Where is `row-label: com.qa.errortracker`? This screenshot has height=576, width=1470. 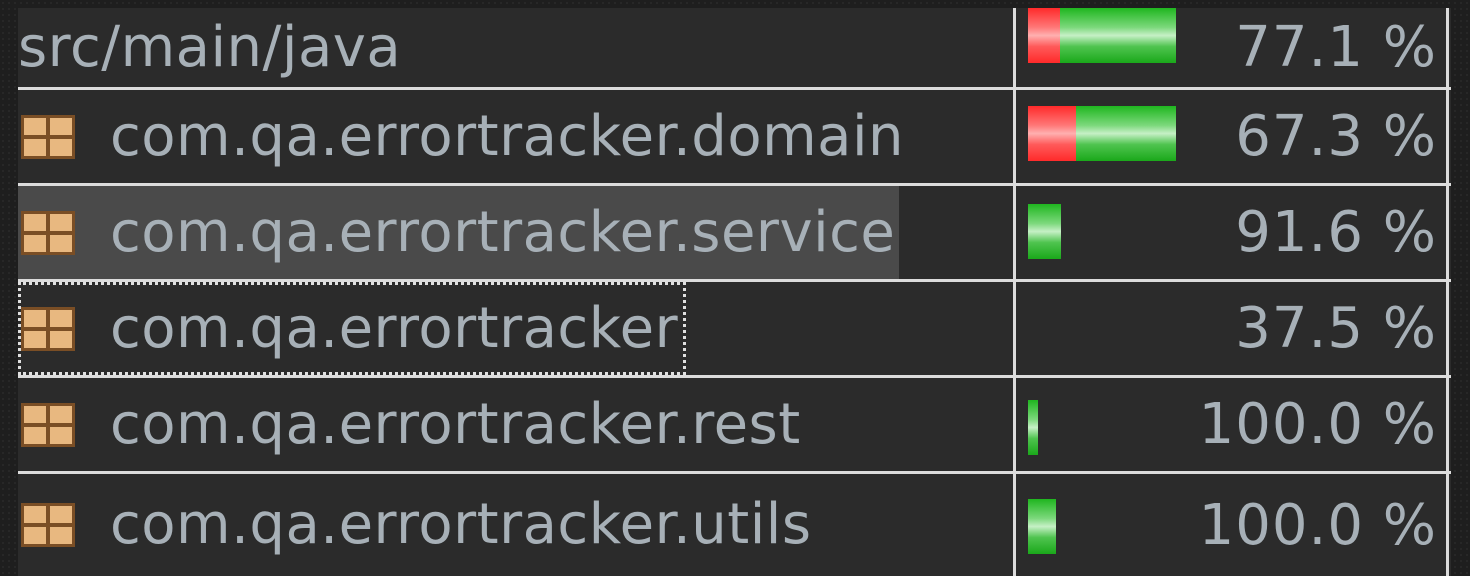 row-label: com.qa.errortracker is located at coordinates (394, 328).